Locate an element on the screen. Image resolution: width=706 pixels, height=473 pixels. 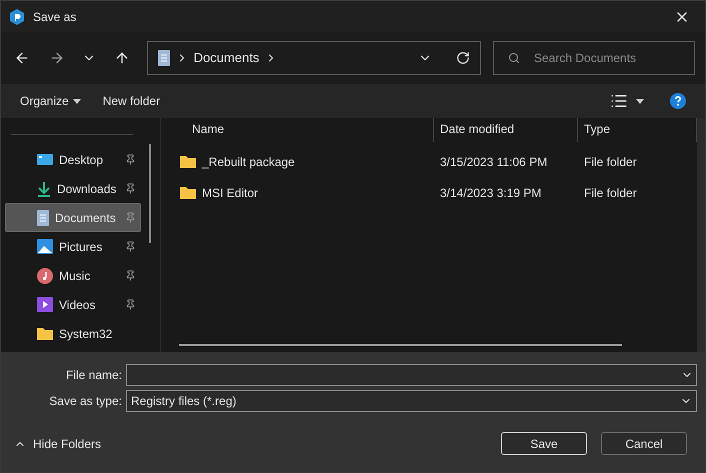
file-name: MSI Editor is located at coordinates (230, 193).